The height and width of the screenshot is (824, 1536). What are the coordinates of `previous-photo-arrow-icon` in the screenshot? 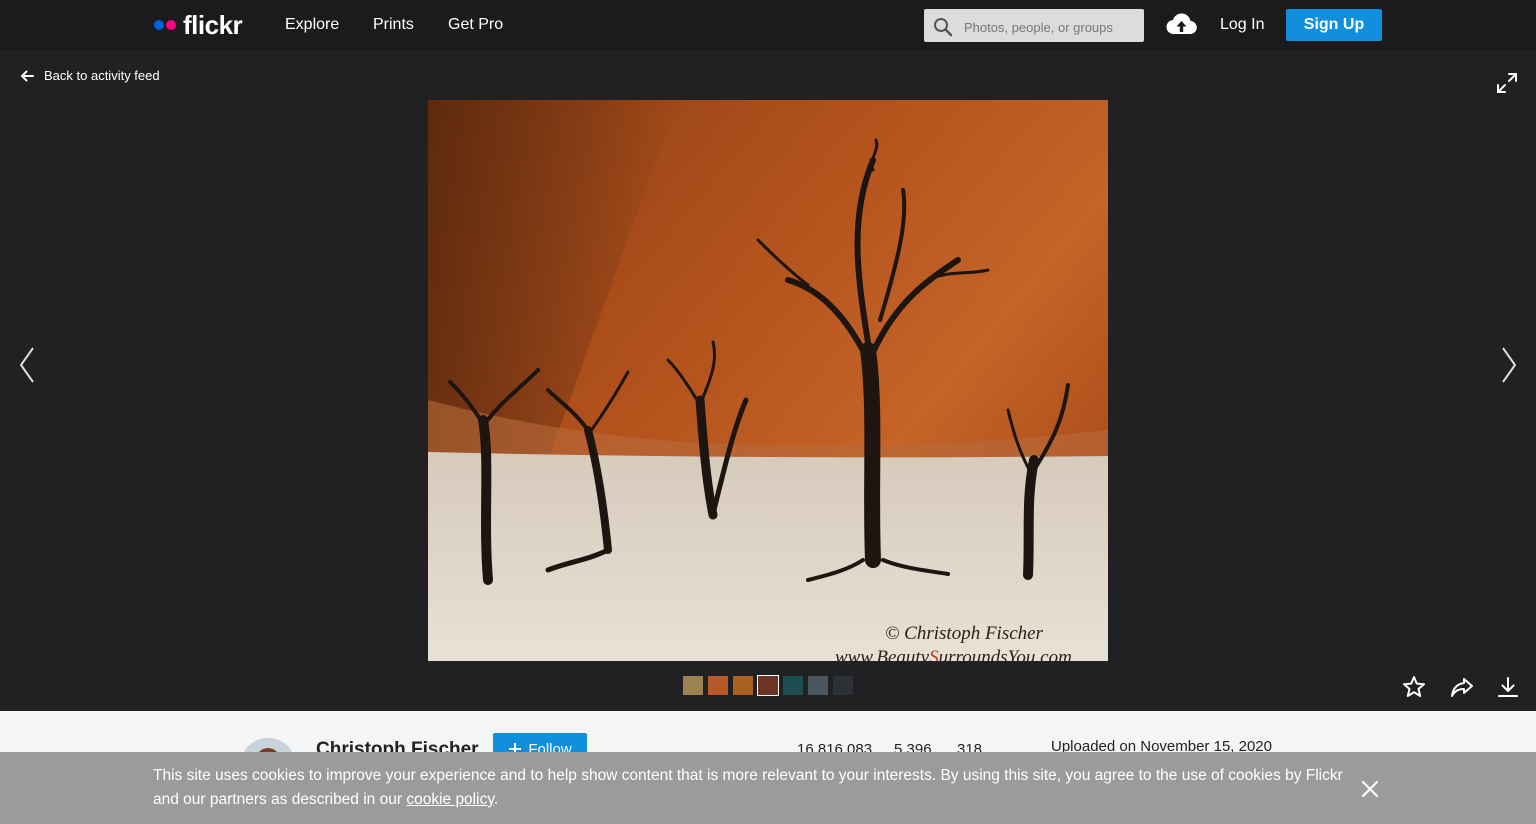 It's located at (27, 365).